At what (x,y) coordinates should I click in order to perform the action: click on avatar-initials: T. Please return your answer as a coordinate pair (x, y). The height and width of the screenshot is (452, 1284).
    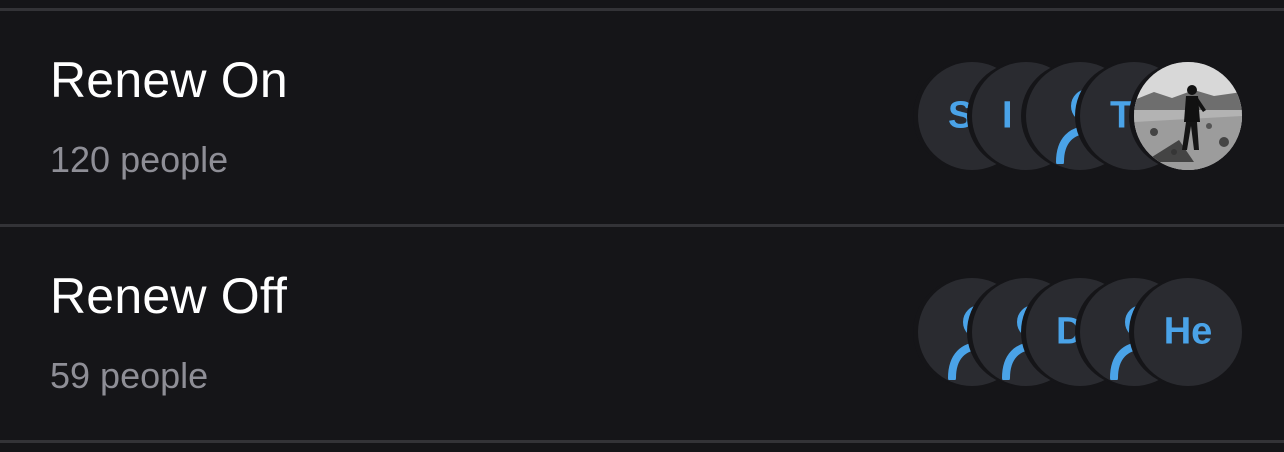
    Looking at the image, I should click on (1122, 115).